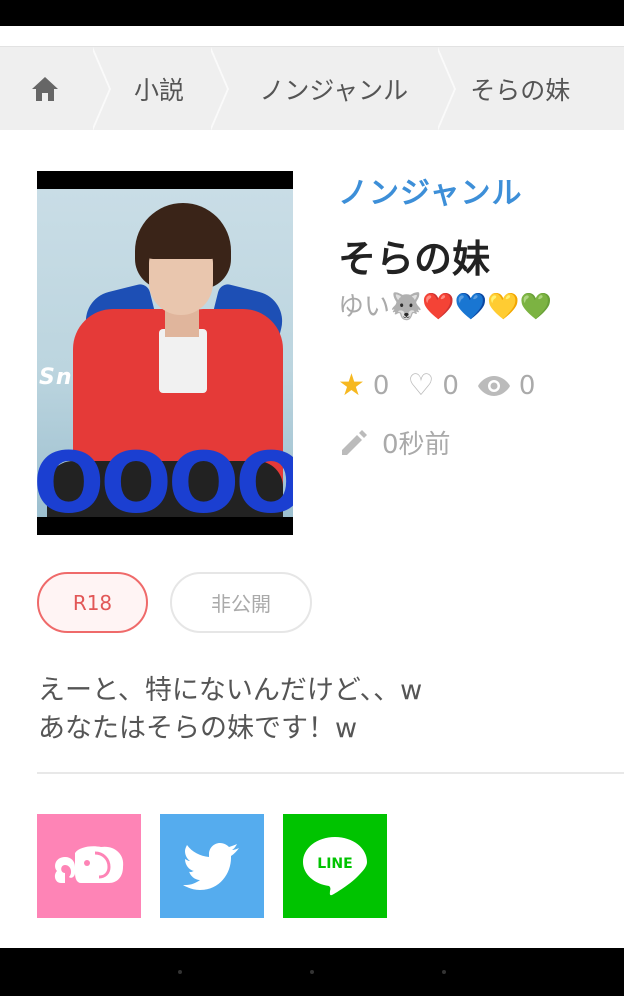 This screenshot has height=996, width=624. What do you see at coordinates (416, 445) in the screenshot?
I see `updated-time: 0秒前` at bounding box center [416, 445].